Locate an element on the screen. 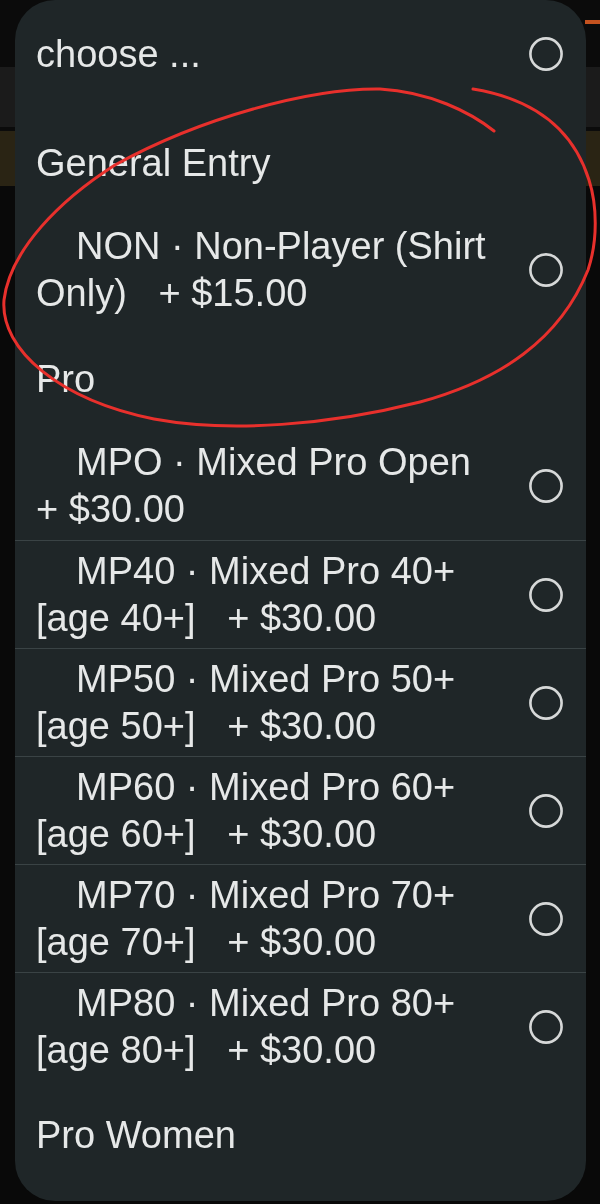 The width and height of the screenshot is (600, 1204). group-header: Pro Women is located at coordinates (136, 1135).